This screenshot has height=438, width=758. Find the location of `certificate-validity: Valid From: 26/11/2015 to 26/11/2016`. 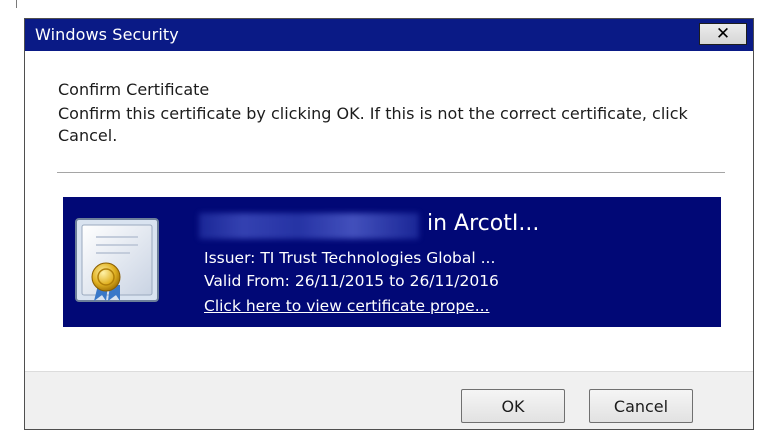

certificate-validity: Valid From: 26/11/2015 to 26/11/2016 is located at coordinates (351, 281).